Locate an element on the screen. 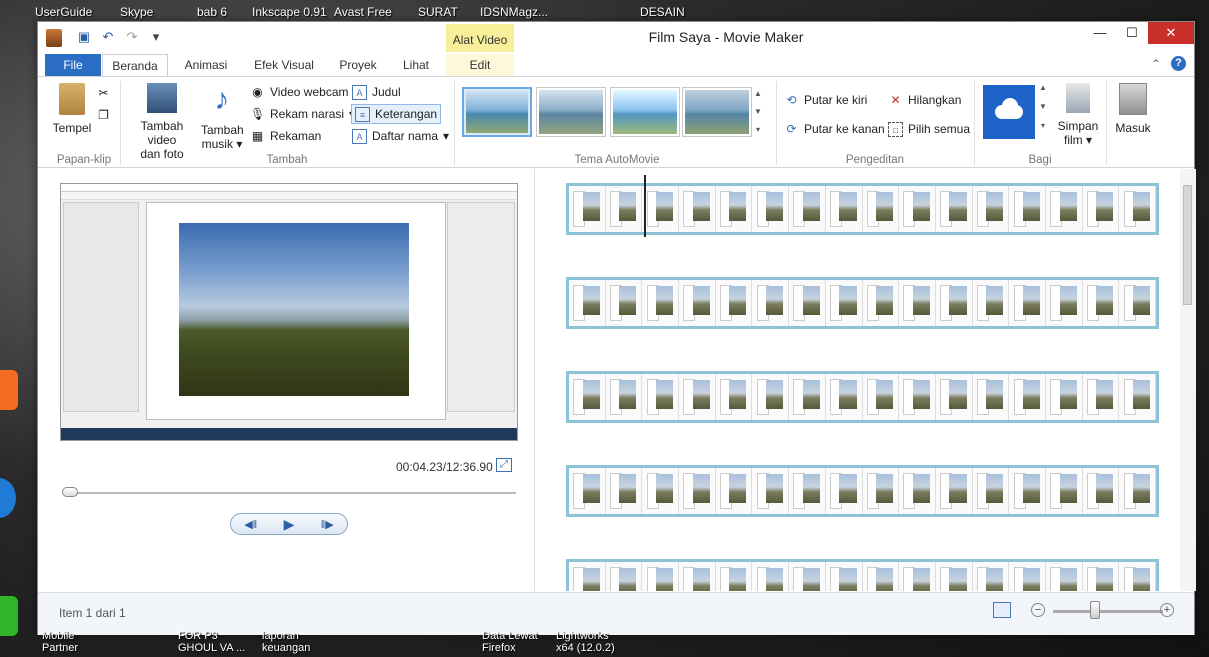 The height and width of the screenshot is (657, 1209). preview-frame-menubar is located at coordinates (289, 196).